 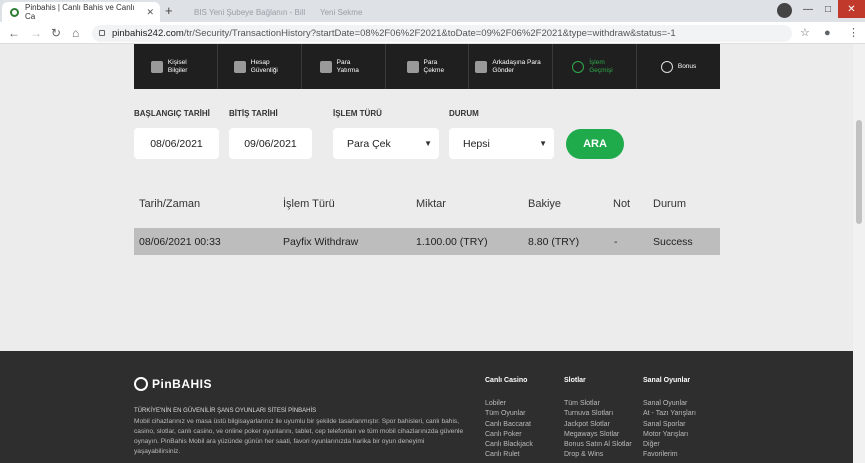 What do you see at coordinates (476, 143) in the screenshot?
I see `status-value: Hepsi` at bounding box center [476, 143].